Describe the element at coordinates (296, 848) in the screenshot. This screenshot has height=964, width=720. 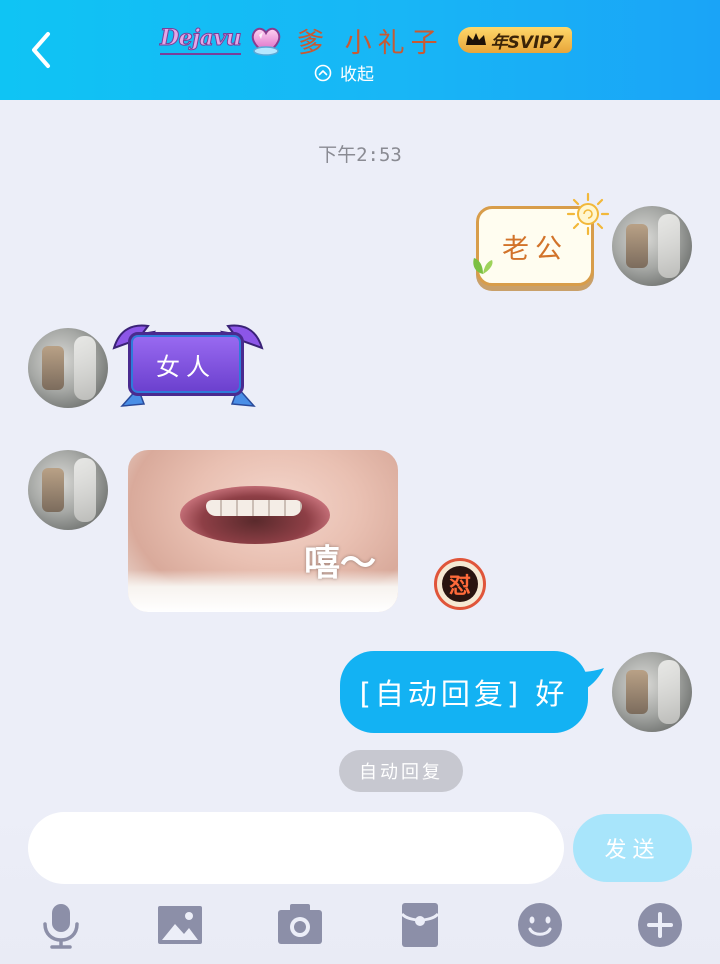
I see `message-input` at that location.